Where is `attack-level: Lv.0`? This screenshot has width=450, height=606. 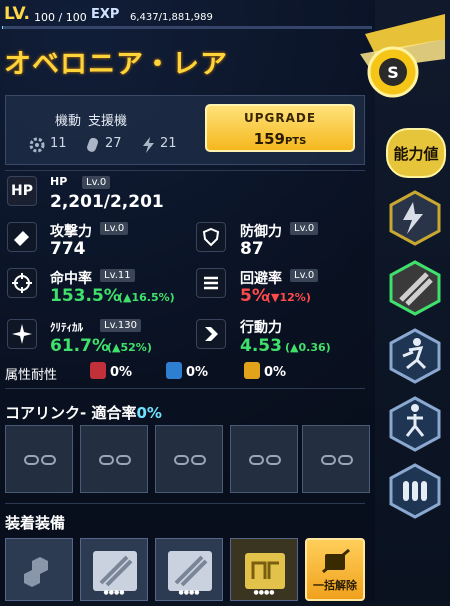 attack-level: Lv.0 is located at coordinates (114, 228).